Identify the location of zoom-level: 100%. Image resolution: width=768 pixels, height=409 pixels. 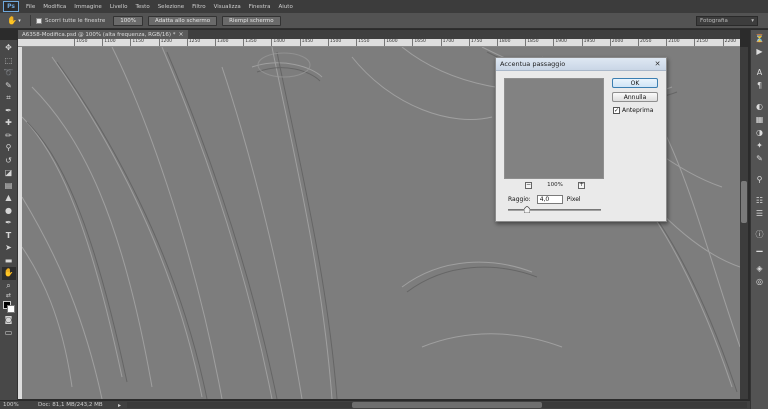
(19, 405).